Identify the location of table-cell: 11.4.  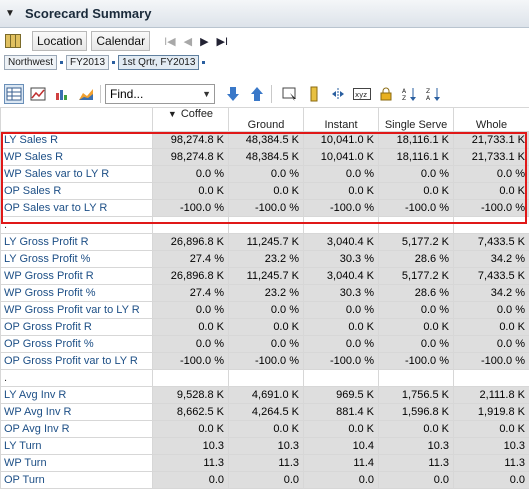
(341, 463).